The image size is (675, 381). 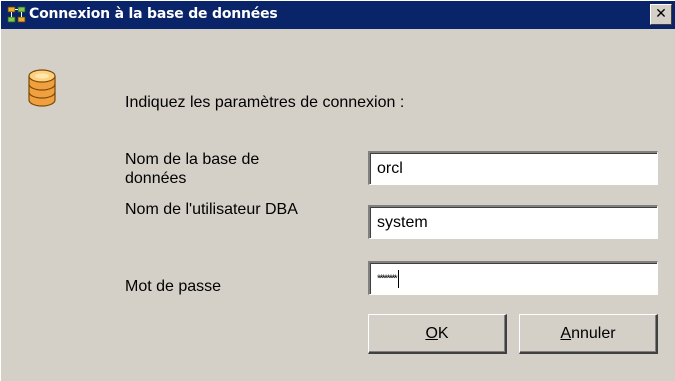 I want to click on close-button: ✕, so click(x=661, y=14).